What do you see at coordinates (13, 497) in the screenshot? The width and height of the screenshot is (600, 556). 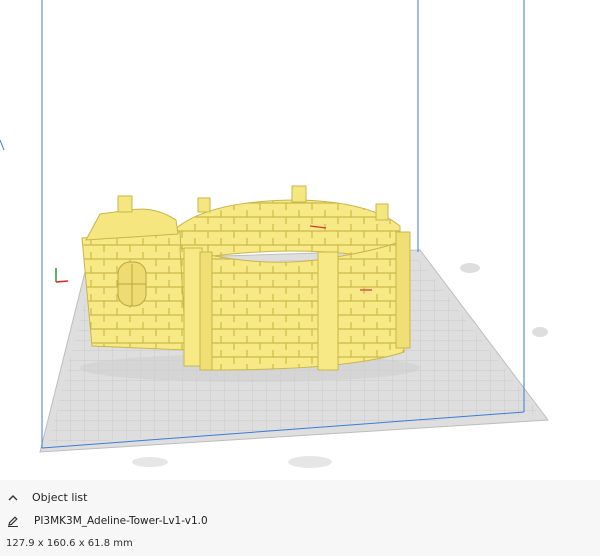 I see `chevron-up-icon` at bounding box center [13, 497].